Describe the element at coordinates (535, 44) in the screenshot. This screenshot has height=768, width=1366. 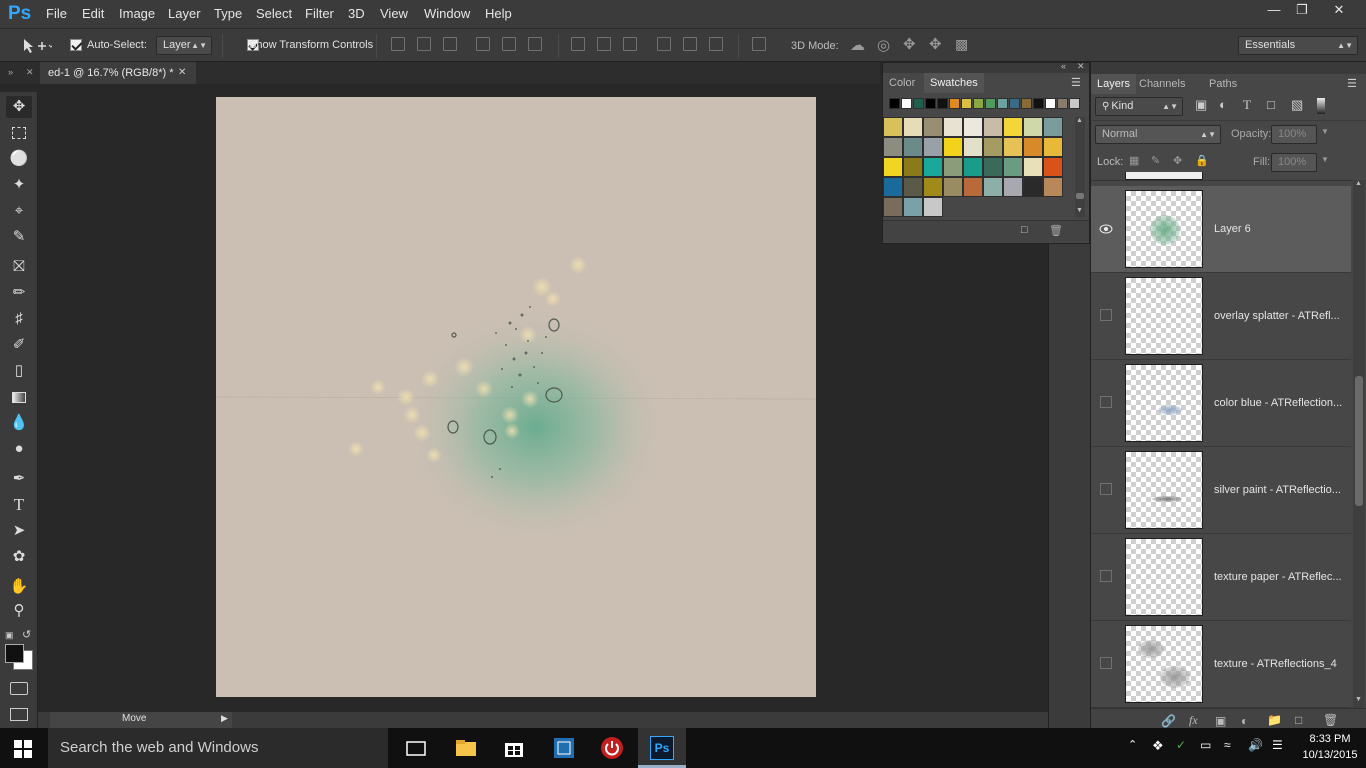
I see `align-right-icon` at that location.